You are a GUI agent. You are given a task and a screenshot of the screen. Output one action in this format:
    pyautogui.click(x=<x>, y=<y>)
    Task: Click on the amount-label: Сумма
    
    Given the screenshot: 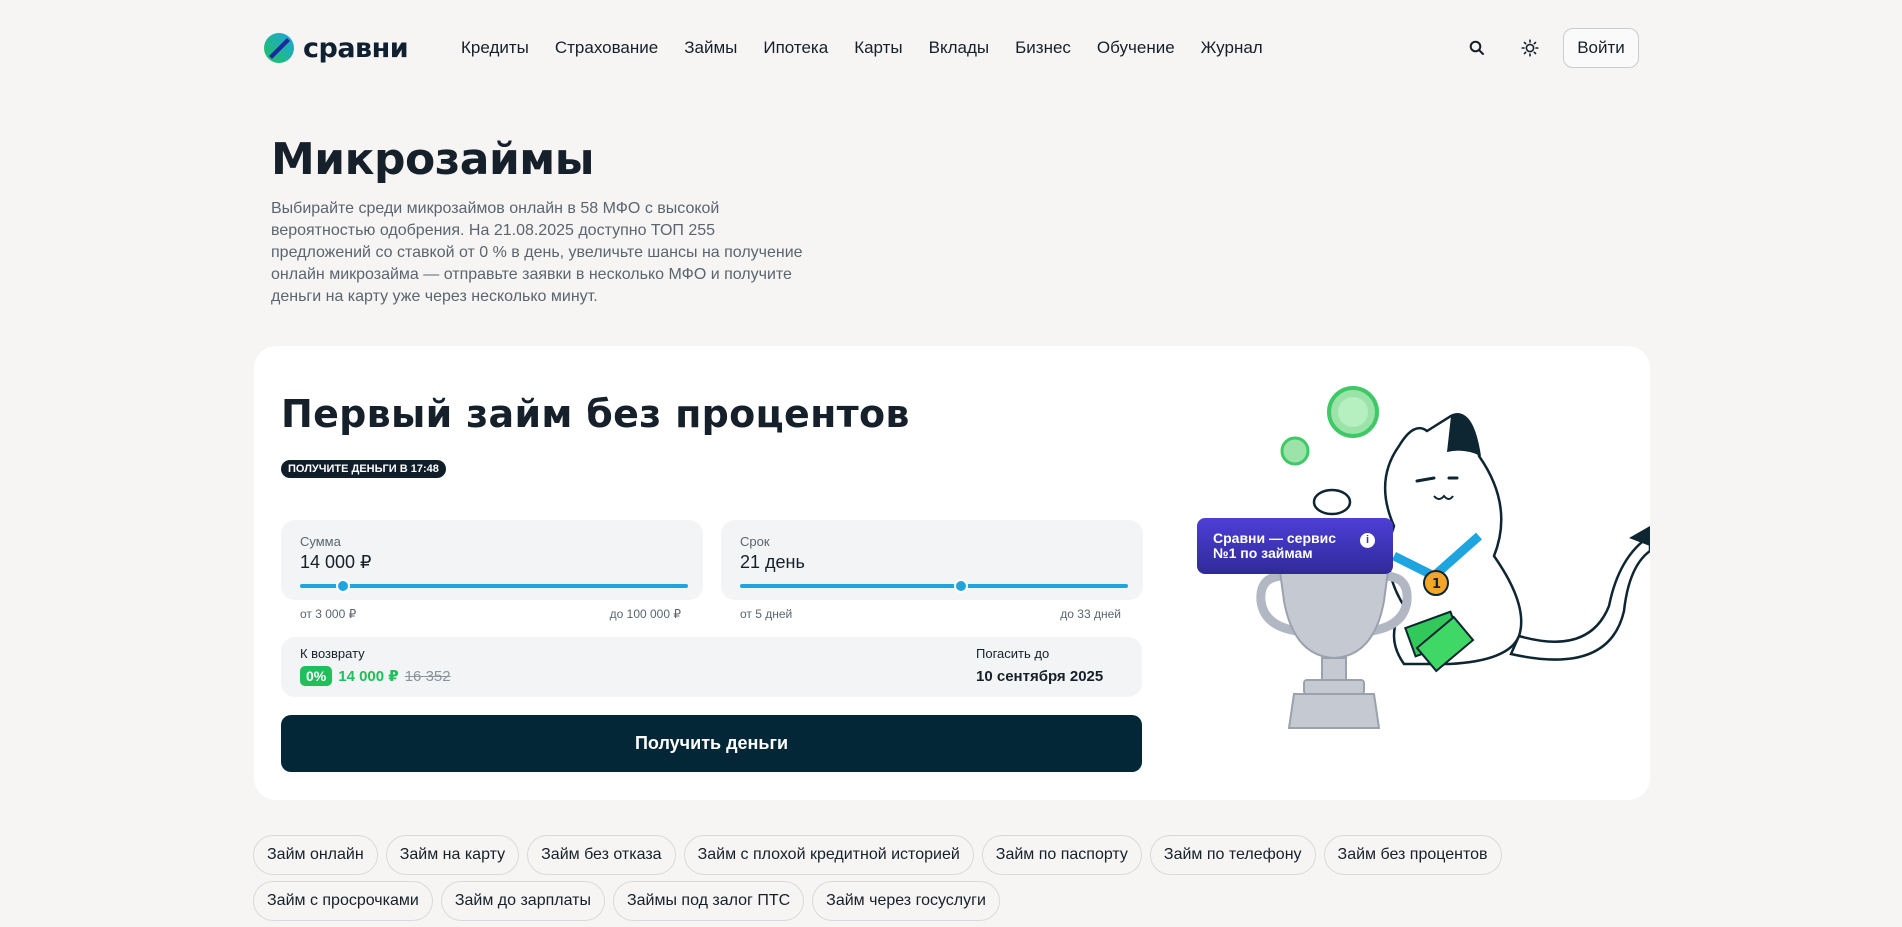 What is the action you would take?
    pyautogui.click(x=320, y=541)
    